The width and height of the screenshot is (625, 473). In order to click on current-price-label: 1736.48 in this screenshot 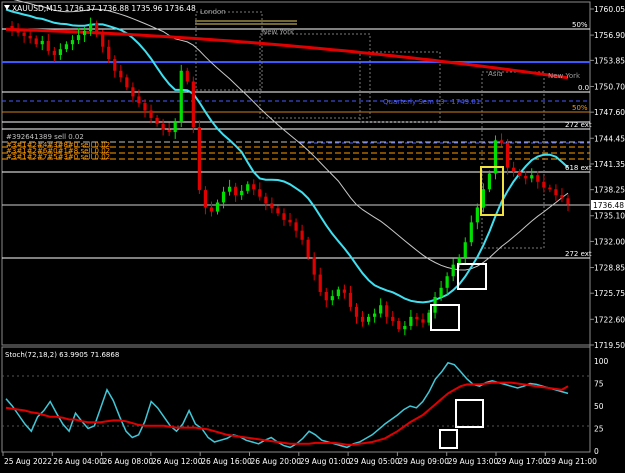, I will do `click(608, 205)`.